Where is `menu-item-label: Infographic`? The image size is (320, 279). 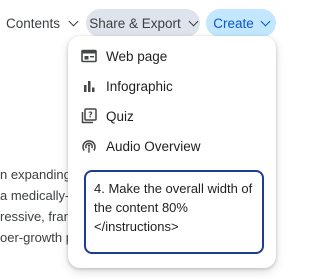
menu-item-label: Infographic is located at coordinates (139, 86).